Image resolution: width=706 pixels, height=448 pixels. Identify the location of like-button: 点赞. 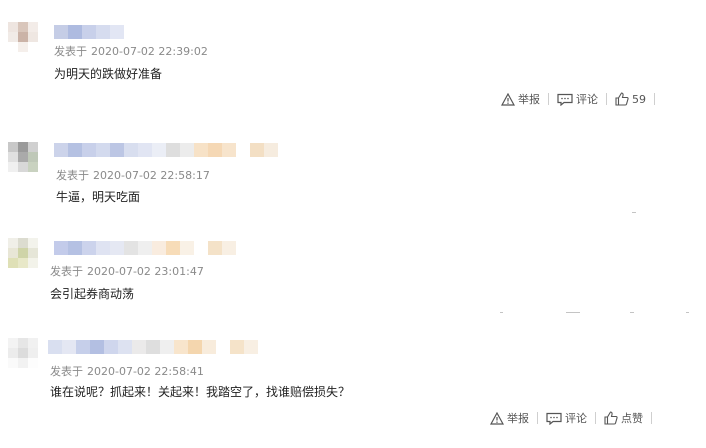
(623, 418).